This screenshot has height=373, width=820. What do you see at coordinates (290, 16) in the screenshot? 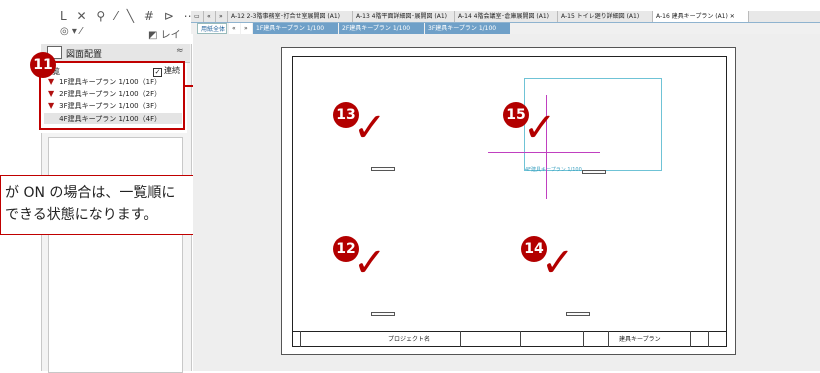
I see `tab-a12: A-12 2-3階事務室･打合せ室展開図 (A1)` at bounding box center [290, 16].